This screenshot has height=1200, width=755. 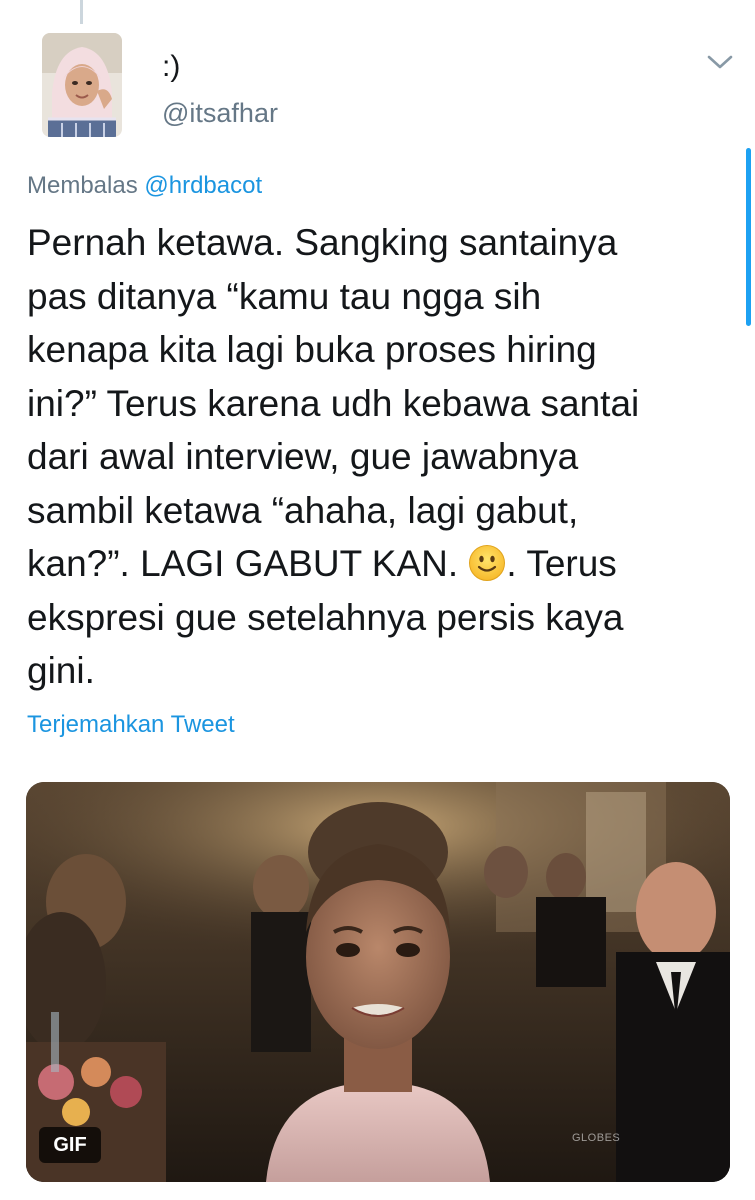 I want to click on reply-context: Membalas @hrdbacot, so click(x=144, y=186).